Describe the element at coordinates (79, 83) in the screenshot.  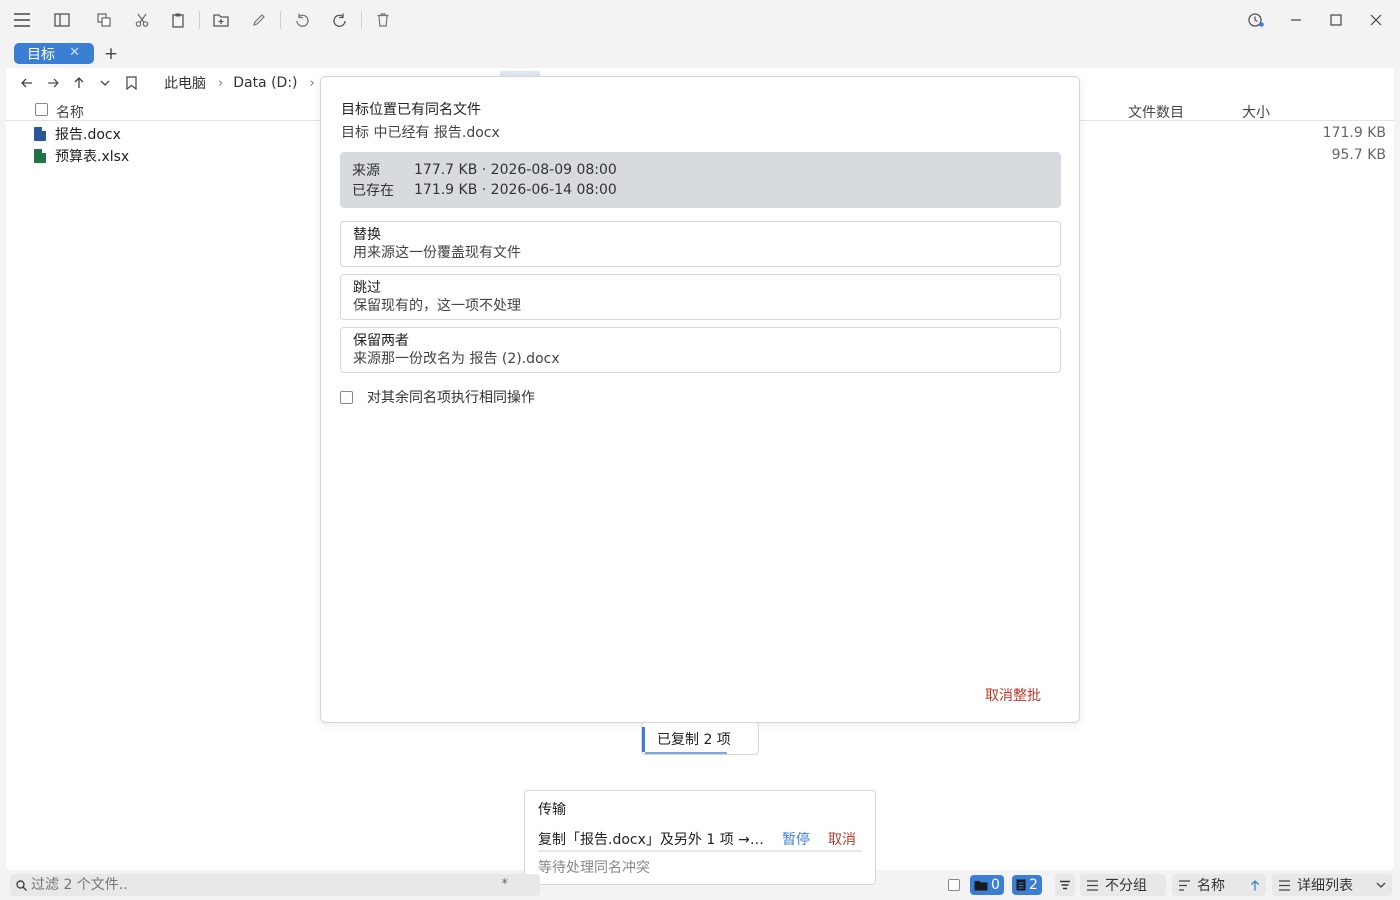
I see `up-icon` at that location.